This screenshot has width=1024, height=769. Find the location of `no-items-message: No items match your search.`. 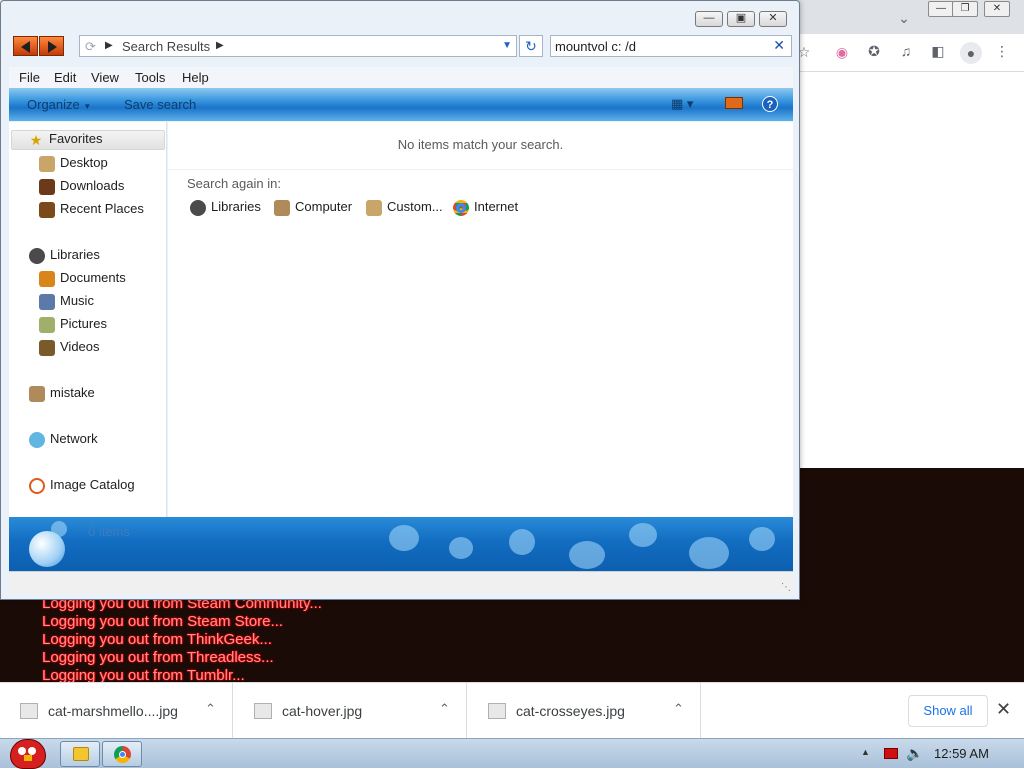

no-items-message: No items match your search. is located at coordinates (480, 146).